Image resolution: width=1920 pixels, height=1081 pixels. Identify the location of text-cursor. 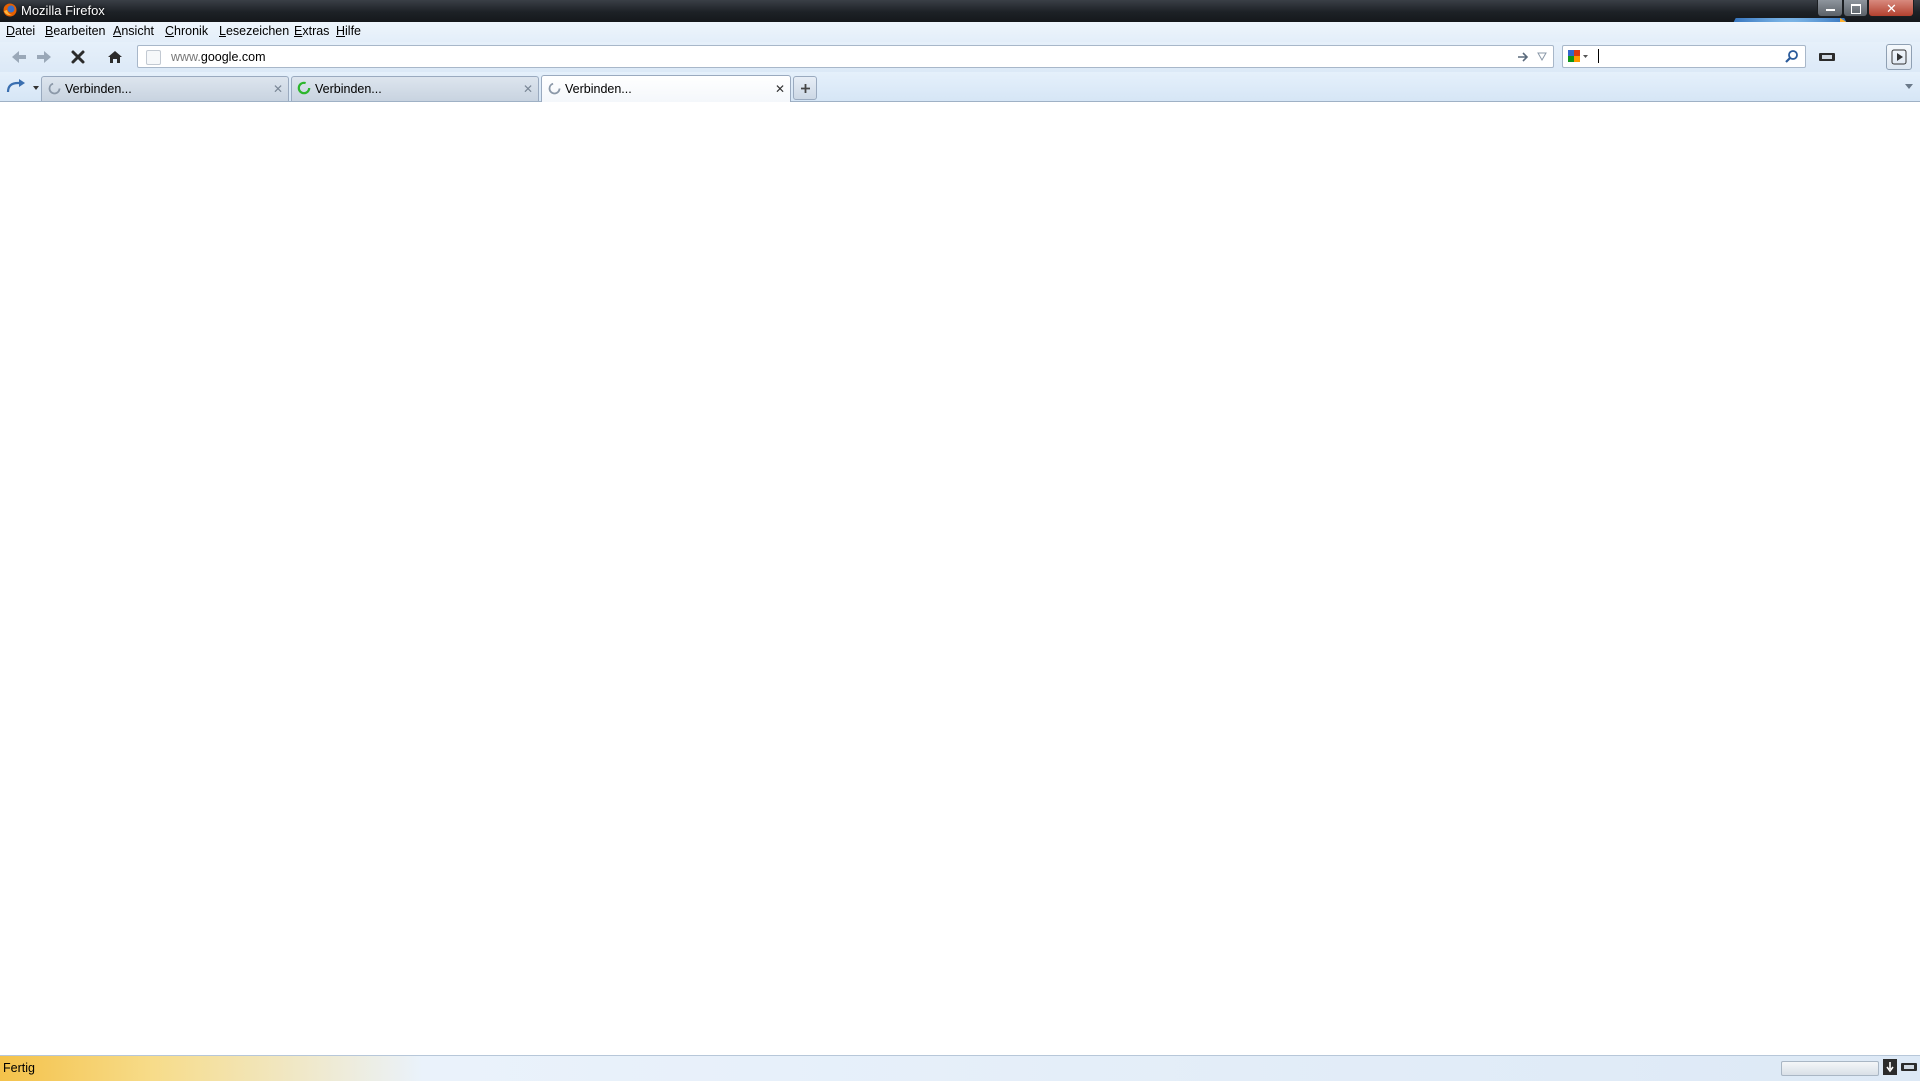
(1598, 56).